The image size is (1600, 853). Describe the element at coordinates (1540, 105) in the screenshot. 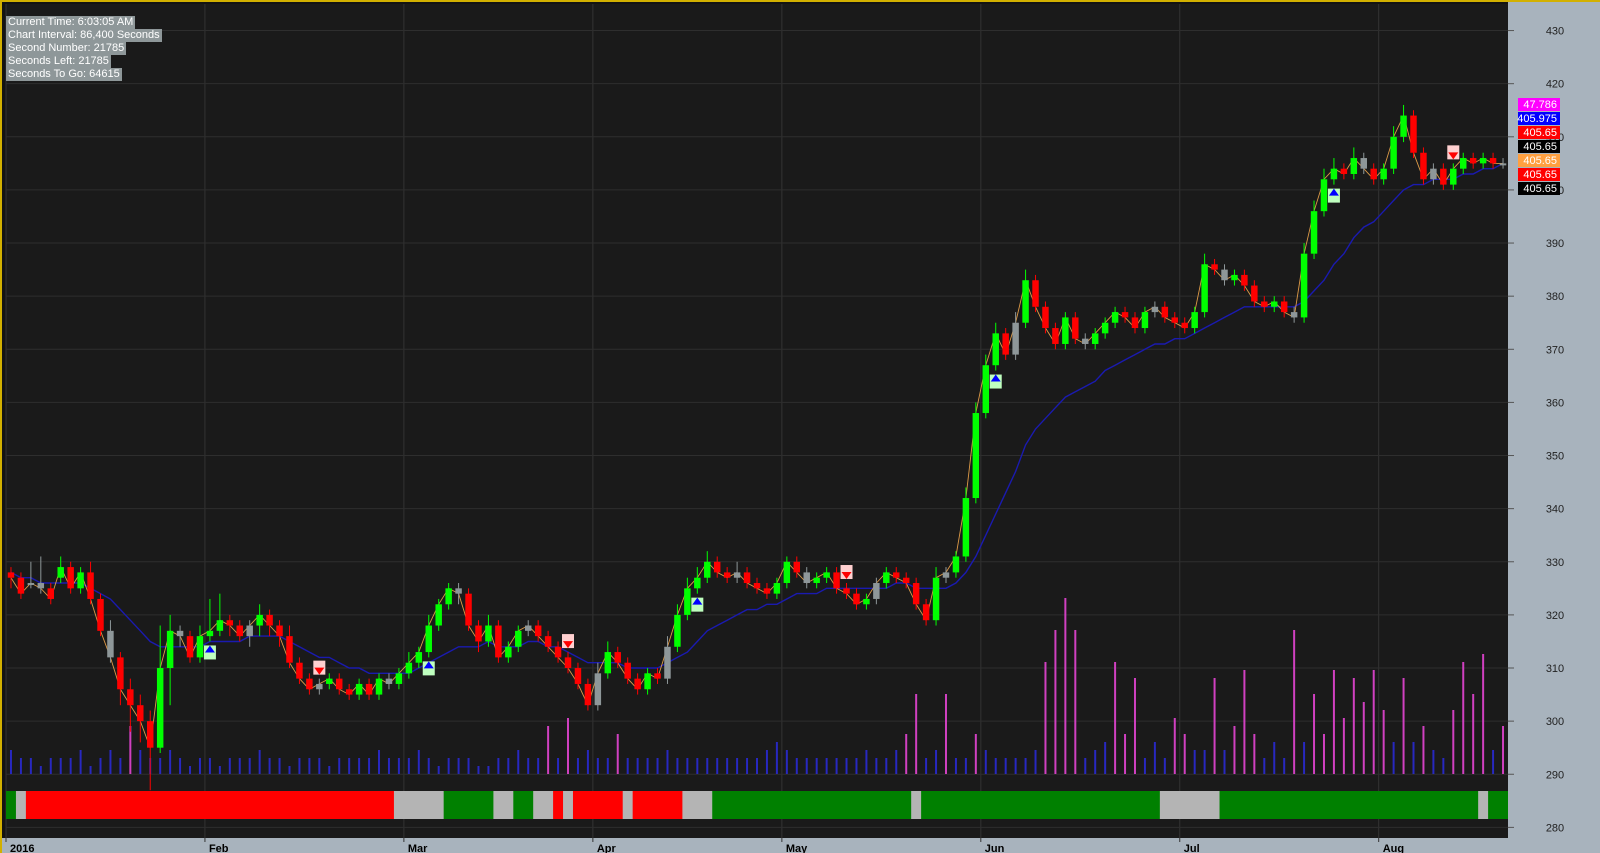

I see `price-label: 47.786` at that location.